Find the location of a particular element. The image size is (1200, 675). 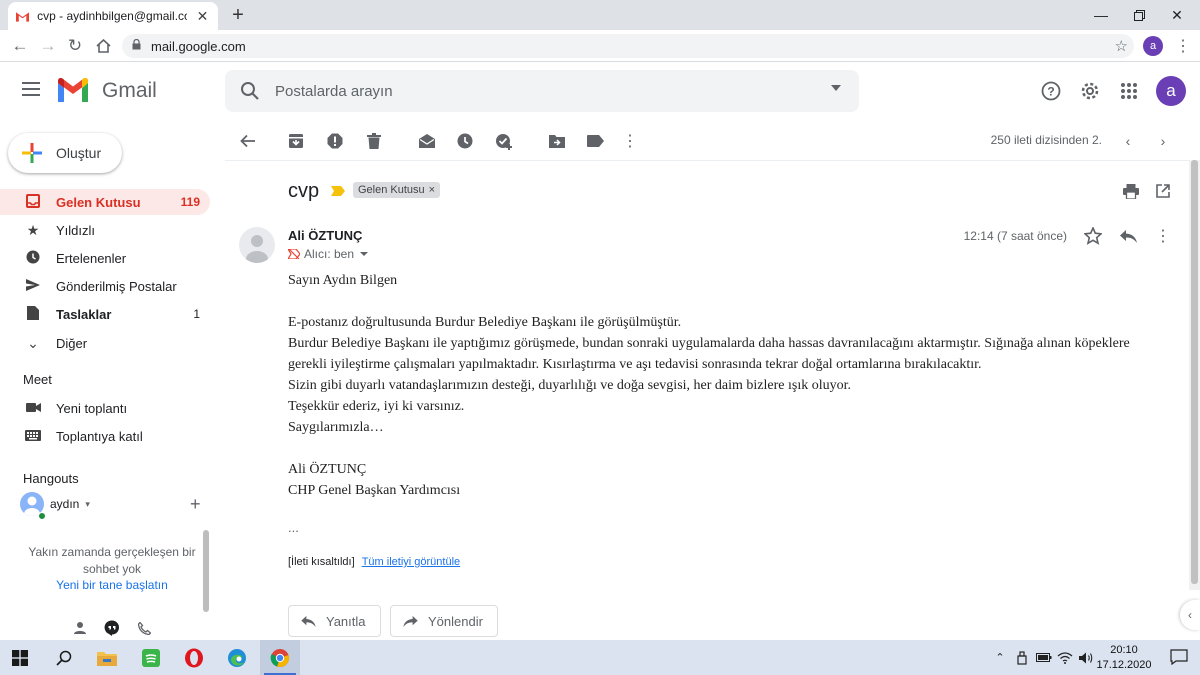

search-icon is located at coordinates (250, 91).